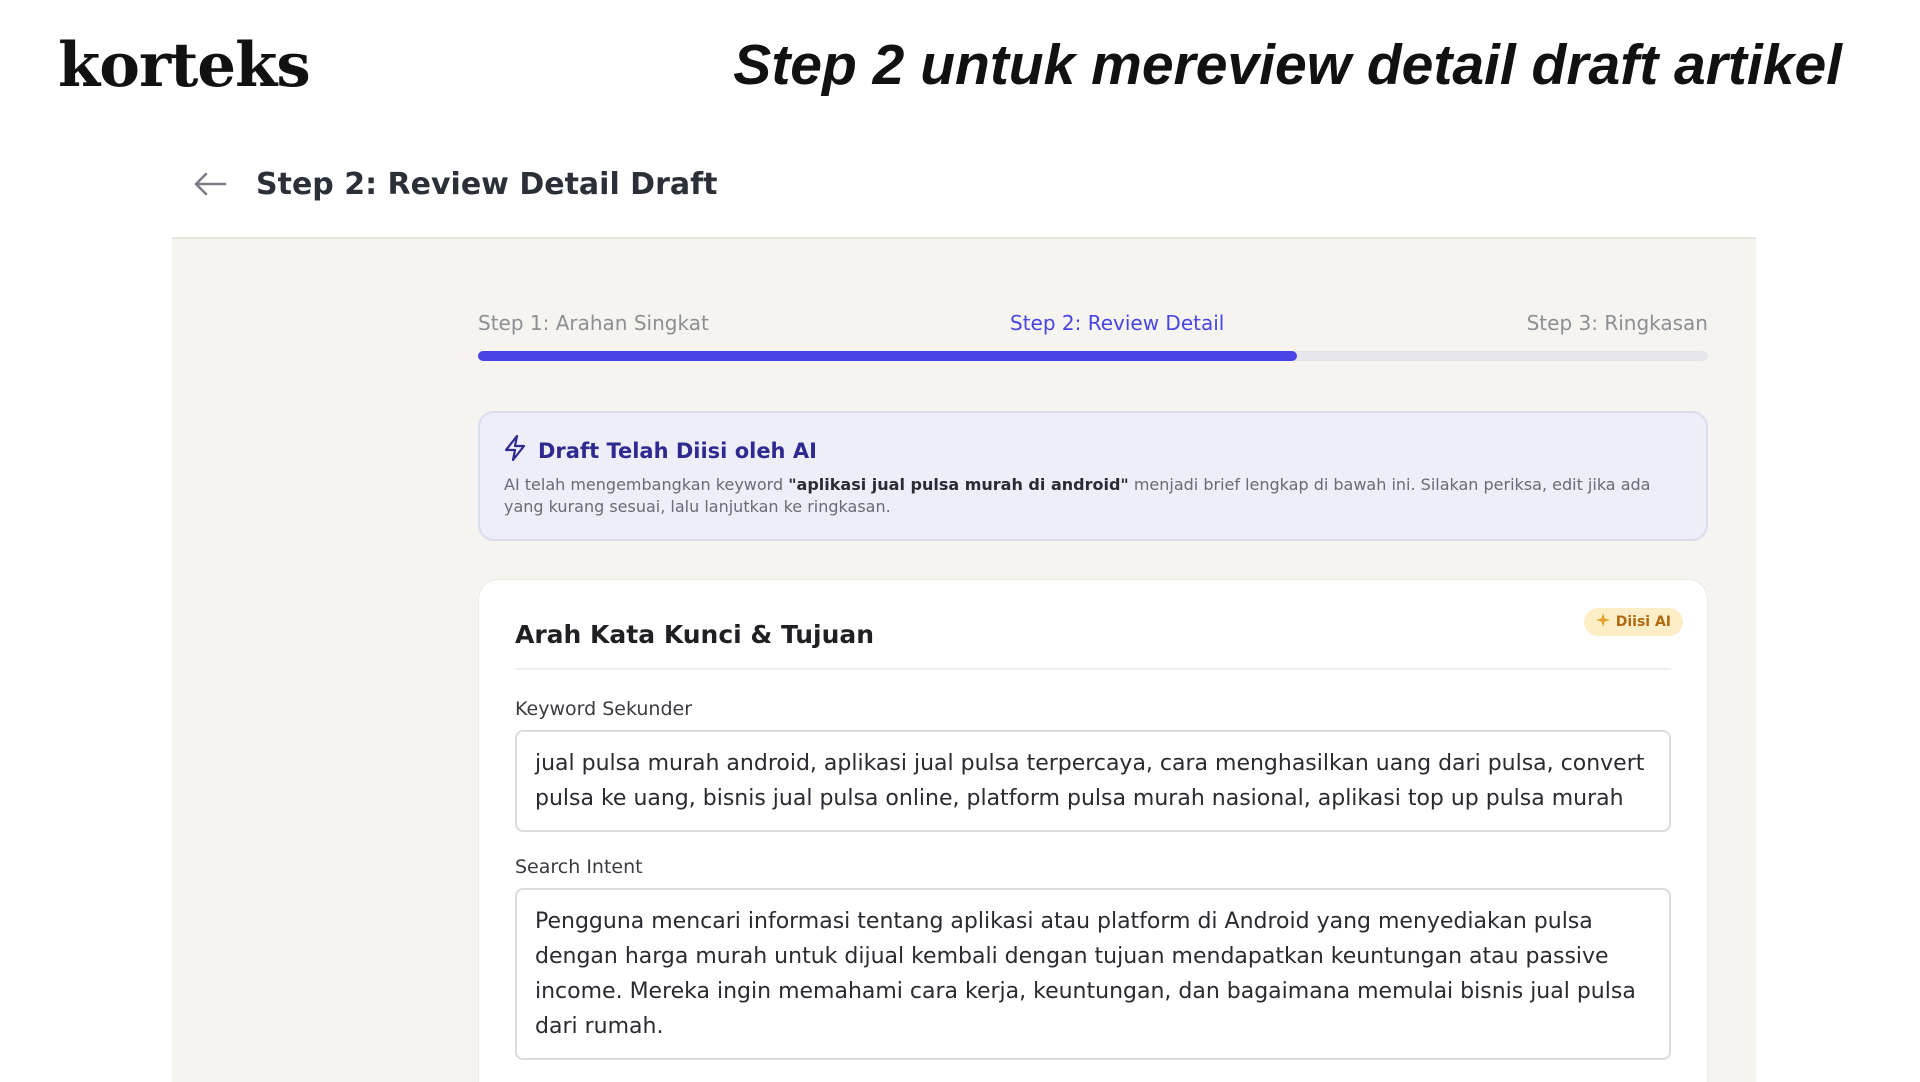 The image size is (1920, 1082). I want to click on arrow-left-icon, so click(210, 184).